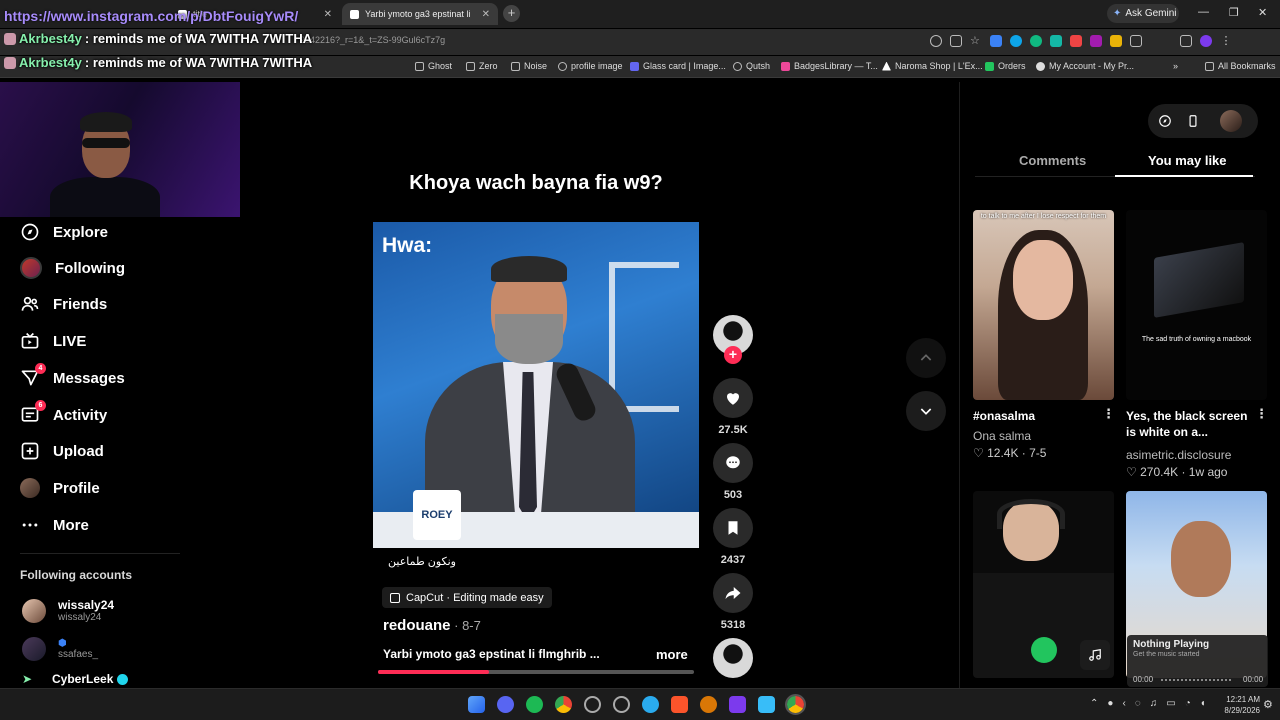 This screenshot has height=720, width=1280. What do you see at coordinates (1188, 703) in the screenshot?
I see `wifi-icon: ◔` at bounding box center [1188, 703].